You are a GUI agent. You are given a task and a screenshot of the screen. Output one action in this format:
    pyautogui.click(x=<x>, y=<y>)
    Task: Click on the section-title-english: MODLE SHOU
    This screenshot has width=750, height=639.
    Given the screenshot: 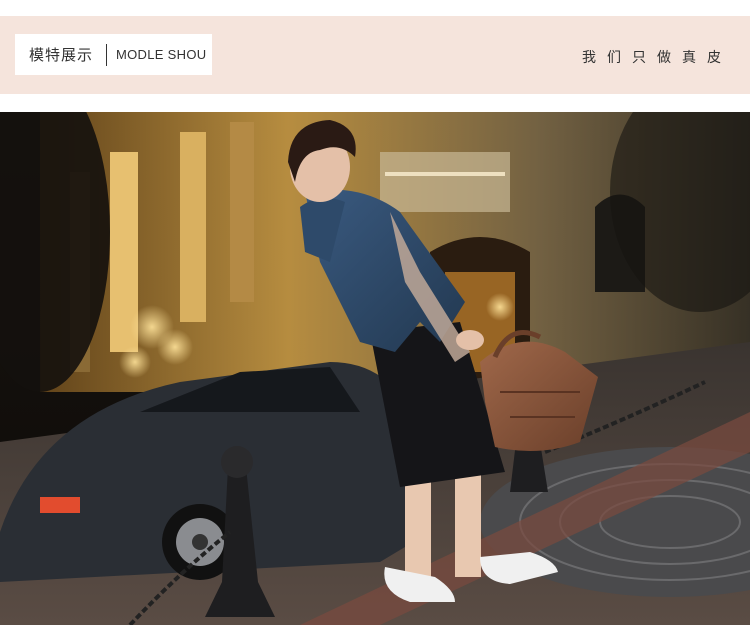 What is the action you would take?
    pyautogui.click(x=161, y=54)
    